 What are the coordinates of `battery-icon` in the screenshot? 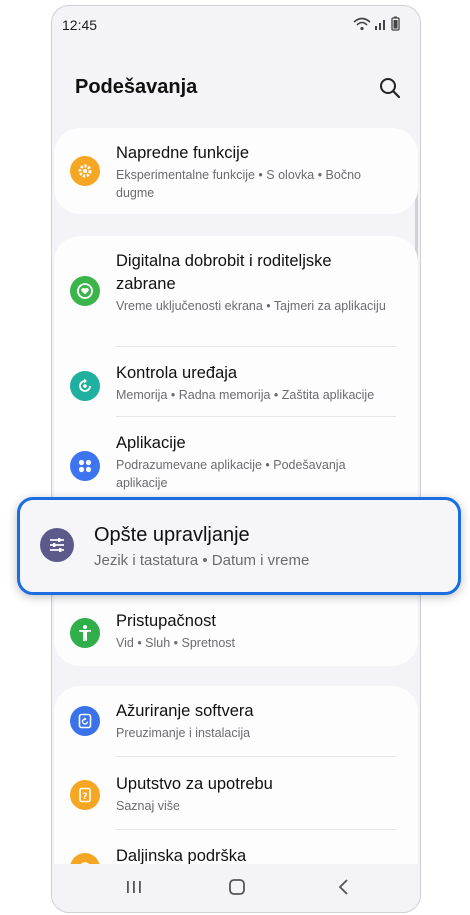 It's located at (395, 23).